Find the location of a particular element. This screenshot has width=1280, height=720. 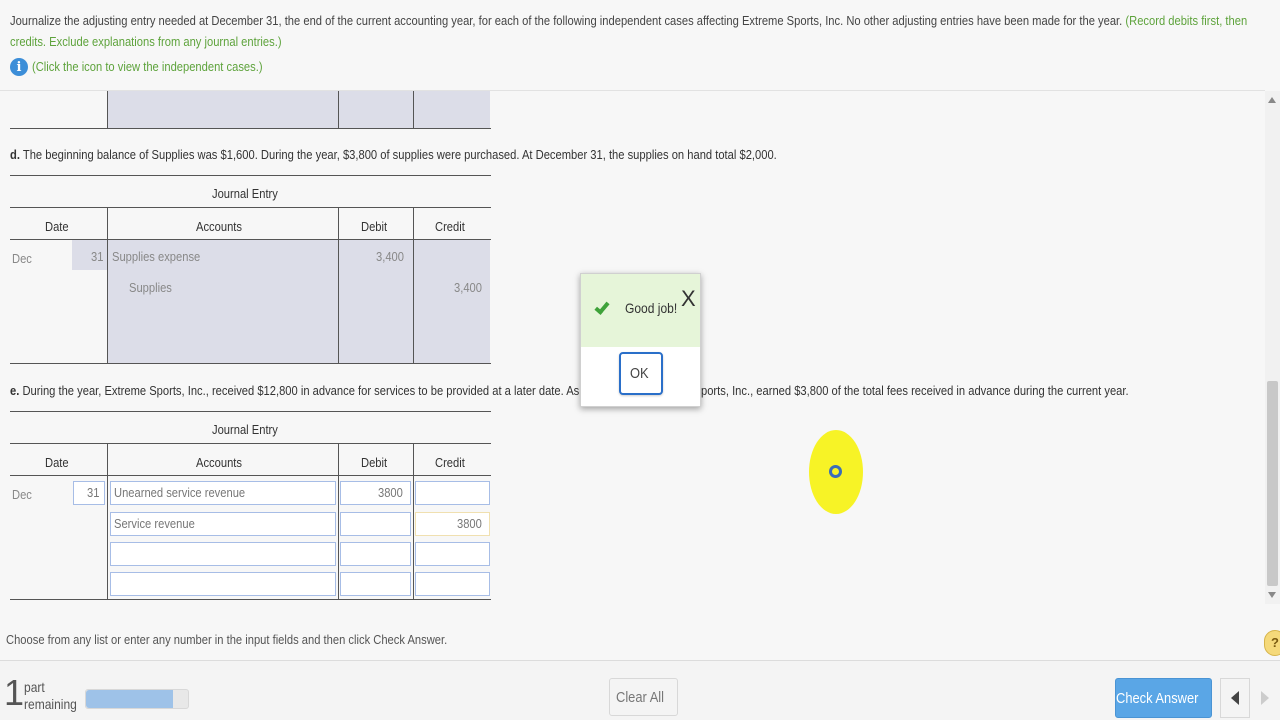

progress-bar is located at coordinates (137, 699).